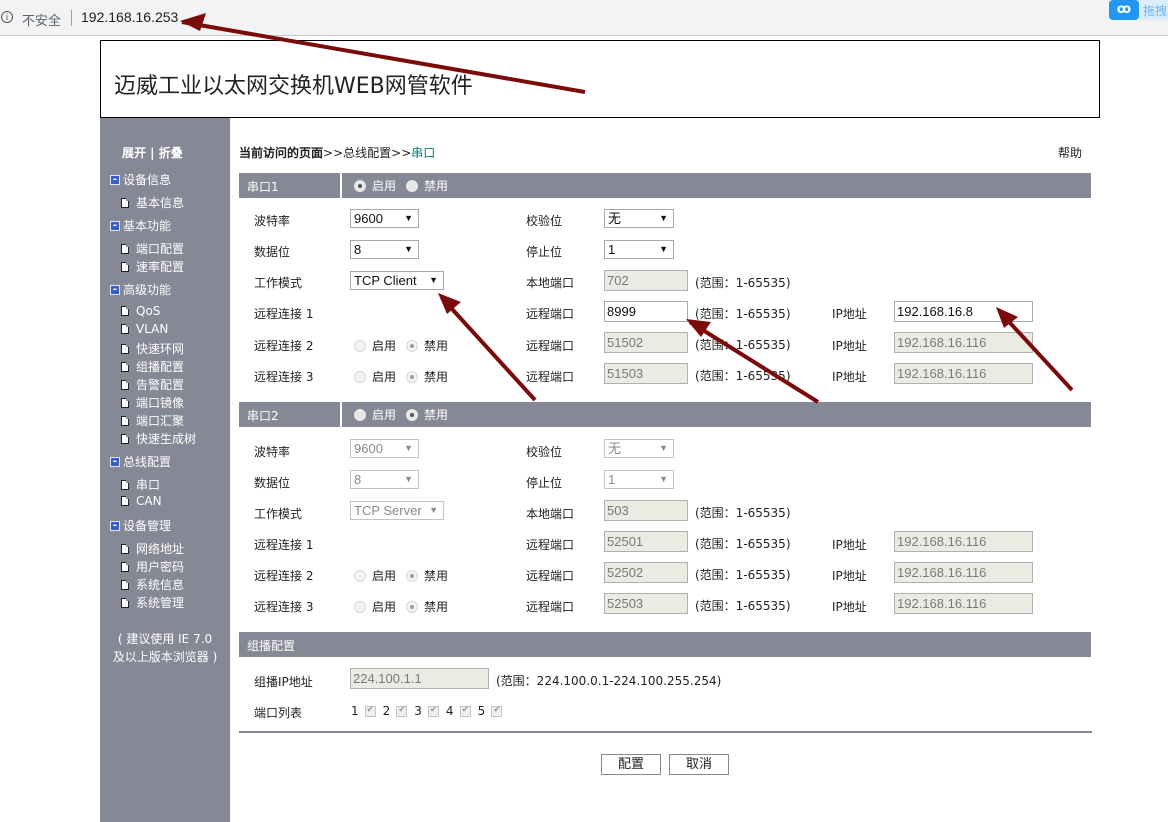 The image size is (1168, 822). I want to click on serial2-baud-select: 9600 ▼, so click(384, 448).